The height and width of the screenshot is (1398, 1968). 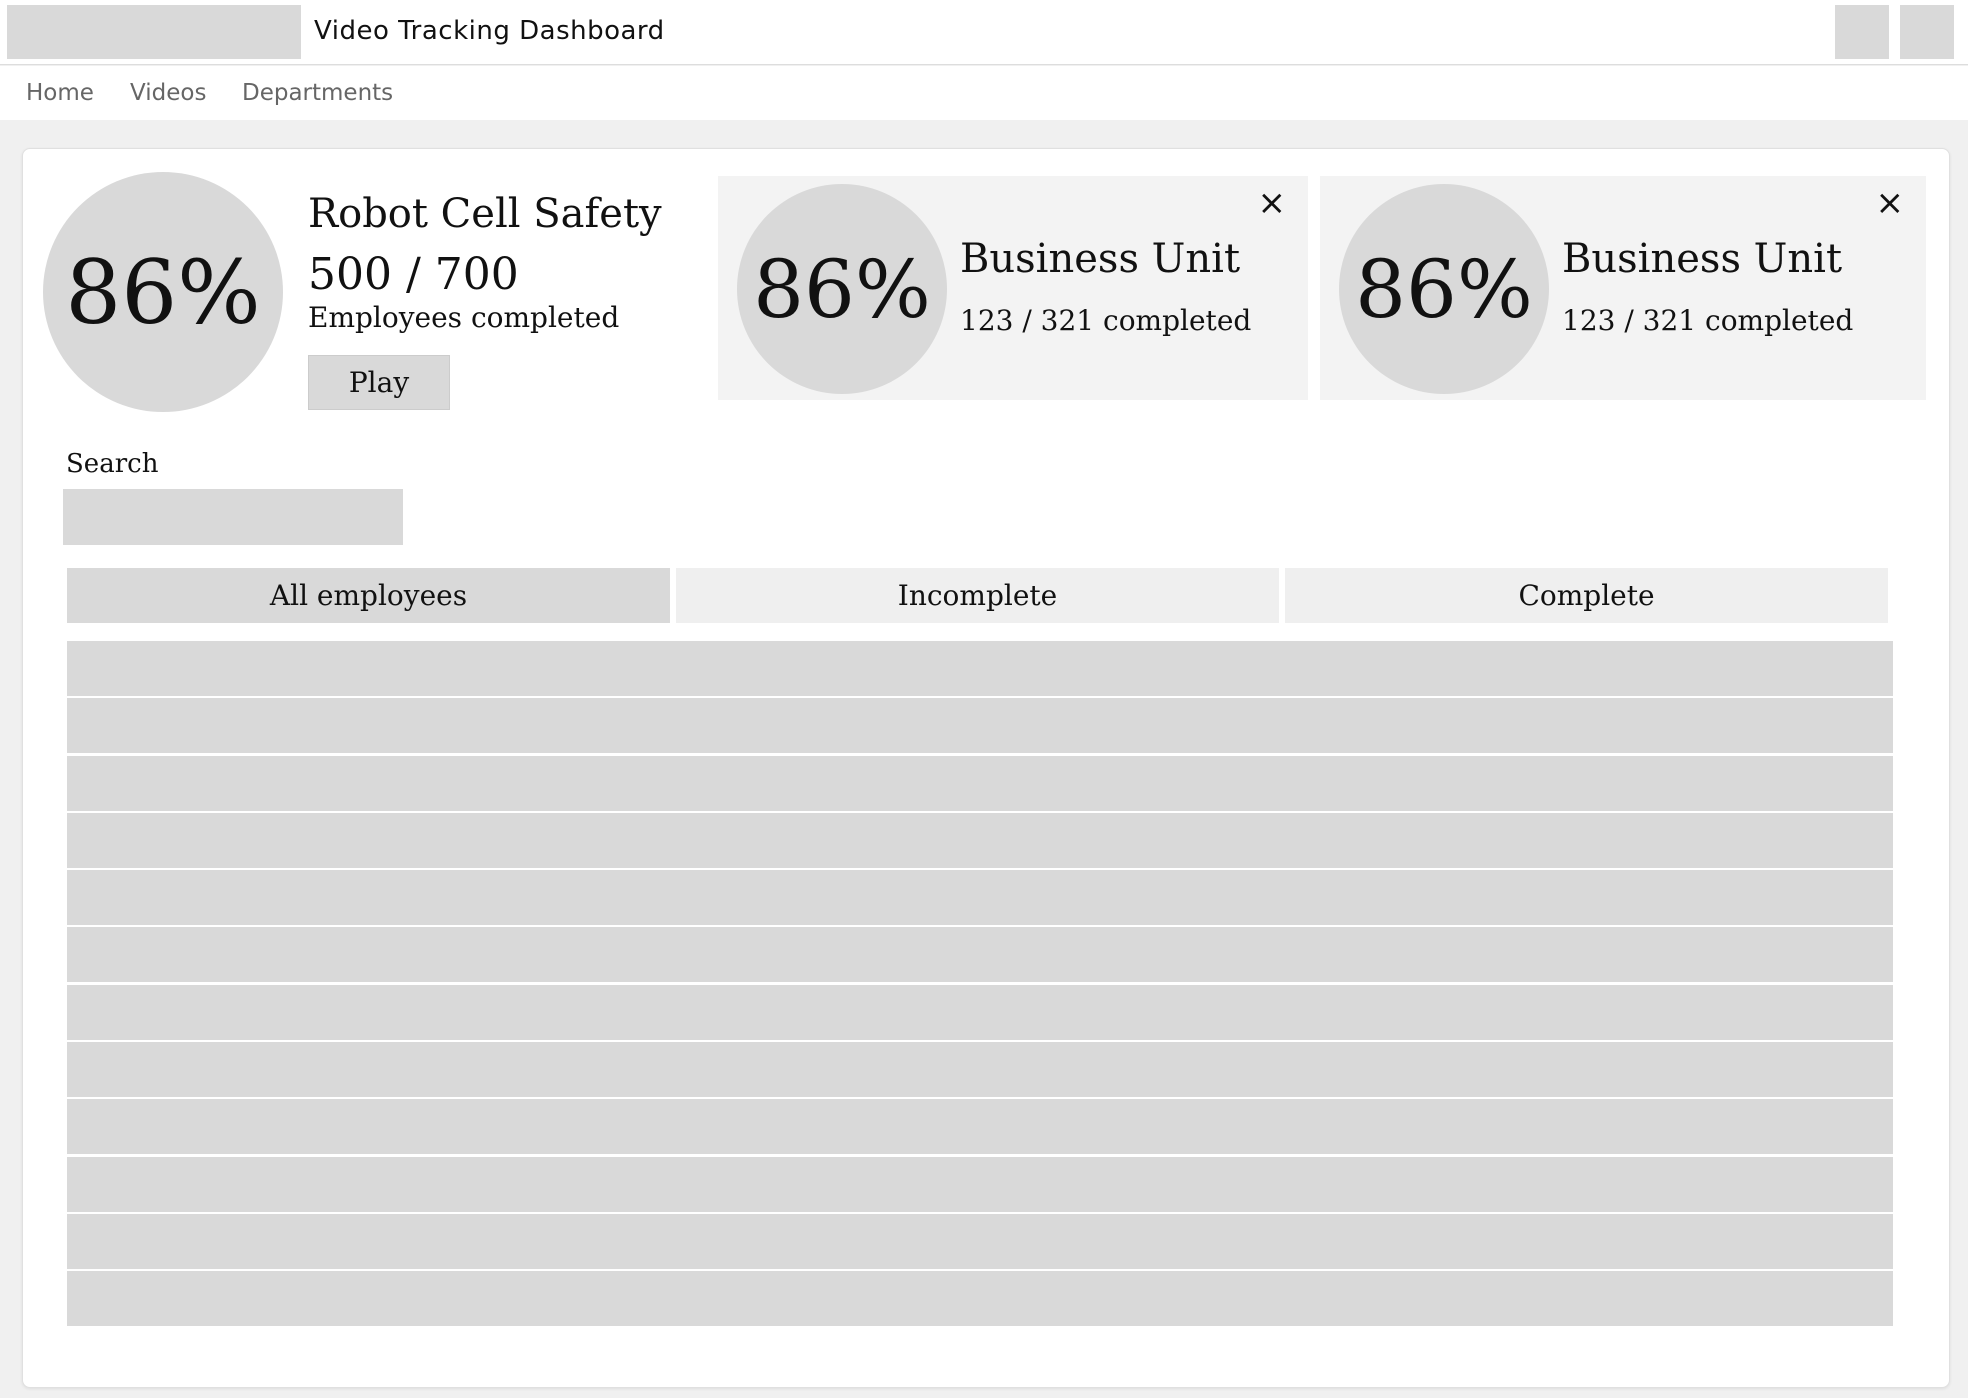 I want to click on search-label: Search, so click(x=112, y=464).